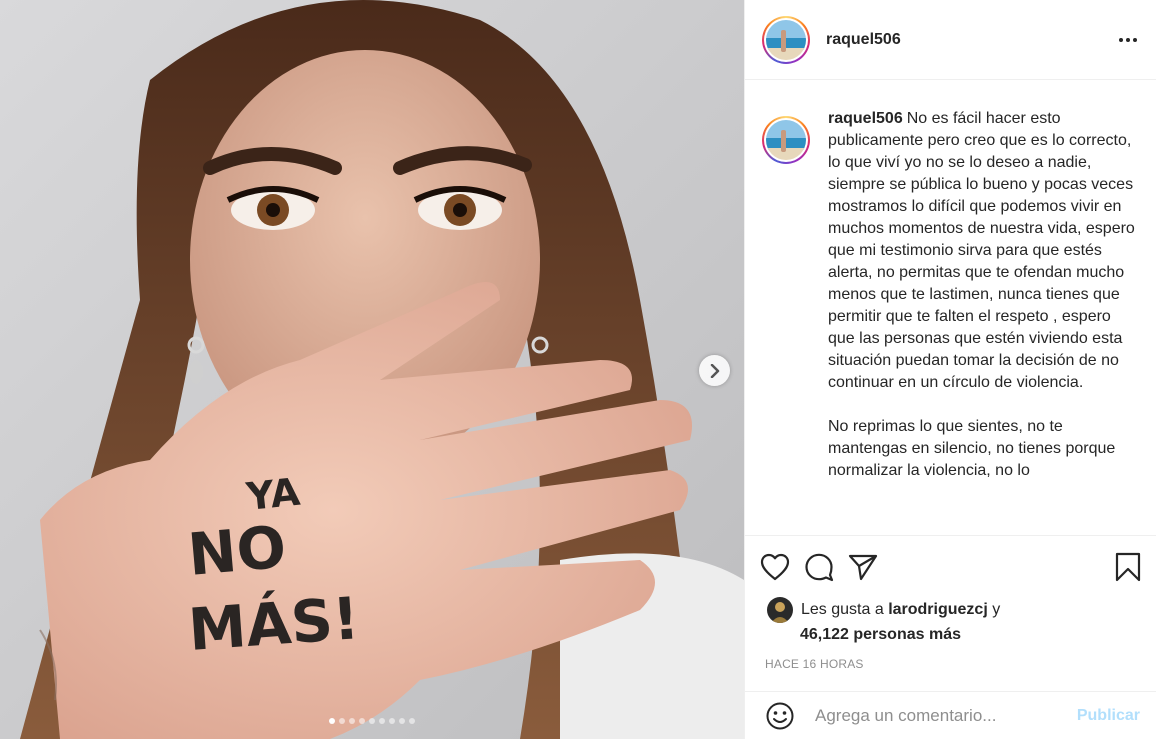 This screenshot has width=1156, height=739. Describe the element at coordinates (950, 567) in the screenshot. I see `action-bar` at that location.